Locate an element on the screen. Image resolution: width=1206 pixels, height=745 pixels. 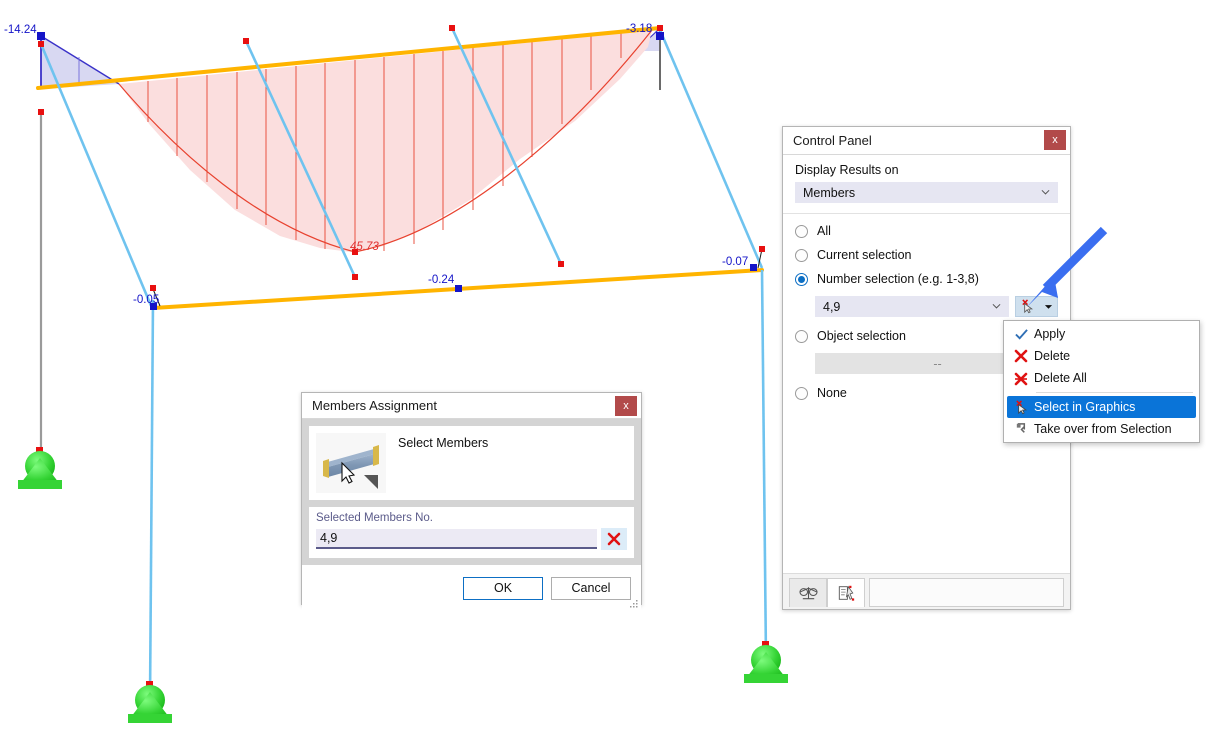
tab-display-selection is located at coordinates (846, 592).